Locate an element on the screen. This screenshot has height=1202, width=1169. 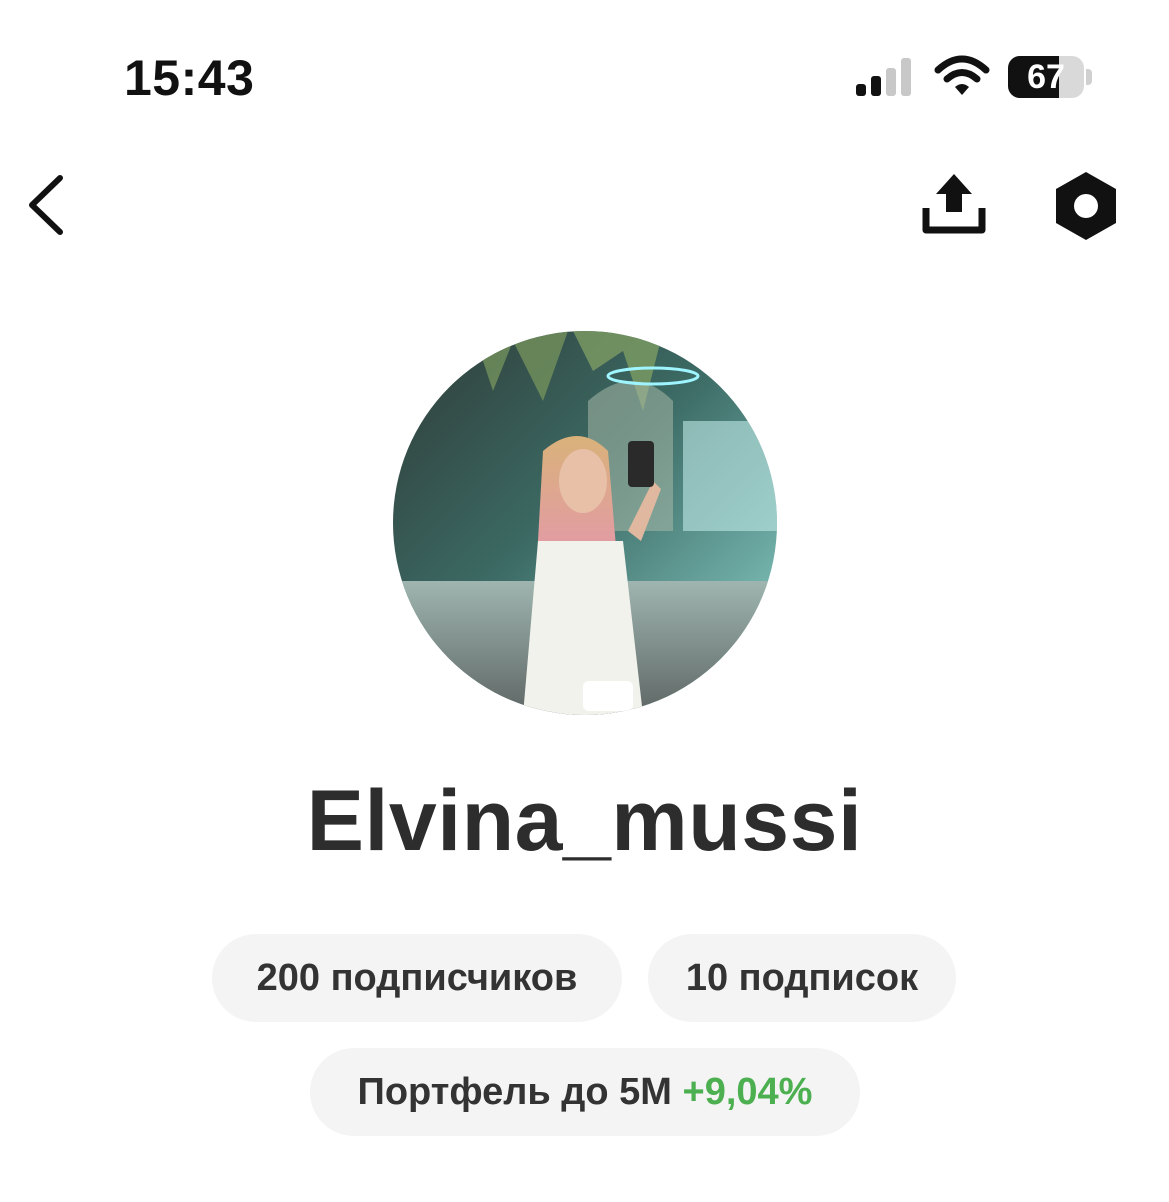
settings-button is located at coordinates (1086, 206).